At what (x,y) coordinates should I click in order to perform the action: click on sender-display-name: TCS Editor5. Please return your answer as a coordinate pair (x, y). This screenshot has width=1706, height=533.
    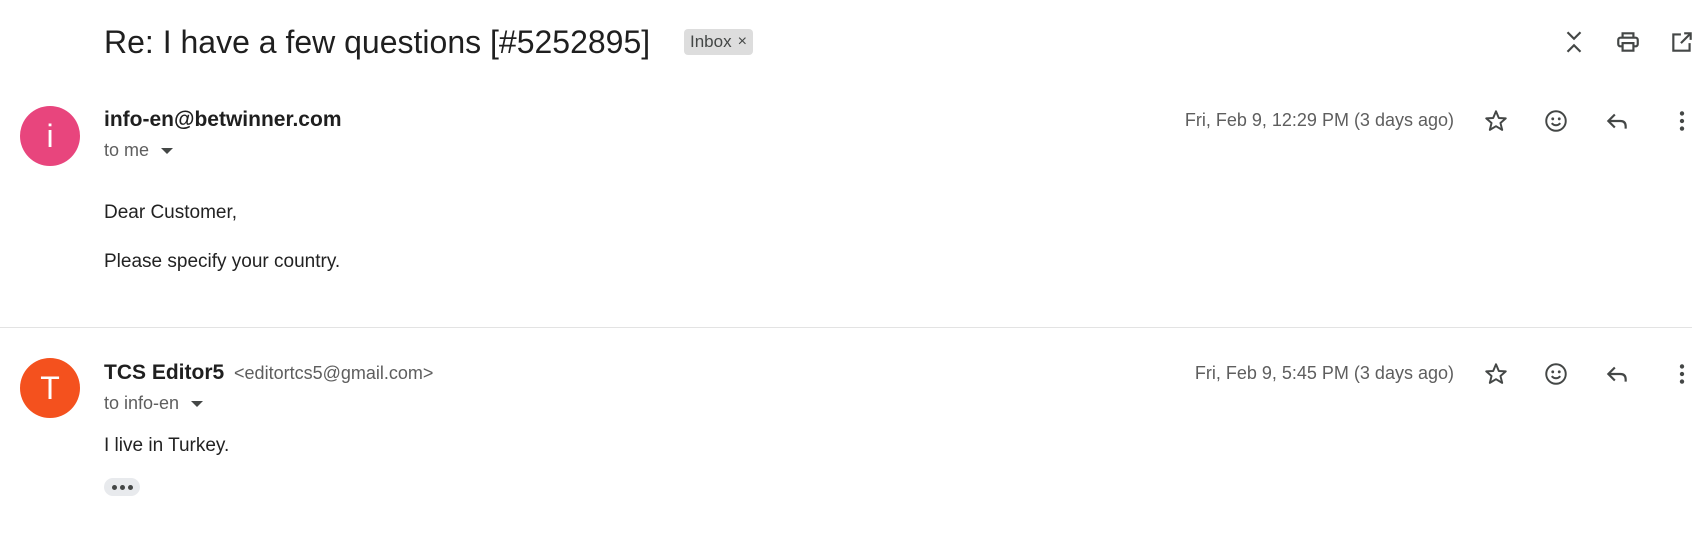
    Looking at the image, I should click on (164, 372).